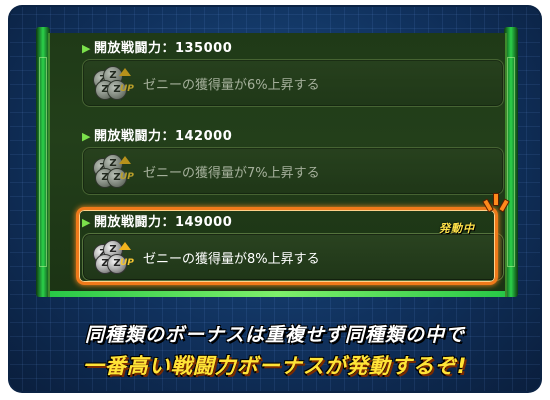 The height and width of the screenshot is (400, 550). I want to click on bonus-card-2: Z Z Z Z UP ゼニーの獲得量が7%上昇する, so click(293, 171).